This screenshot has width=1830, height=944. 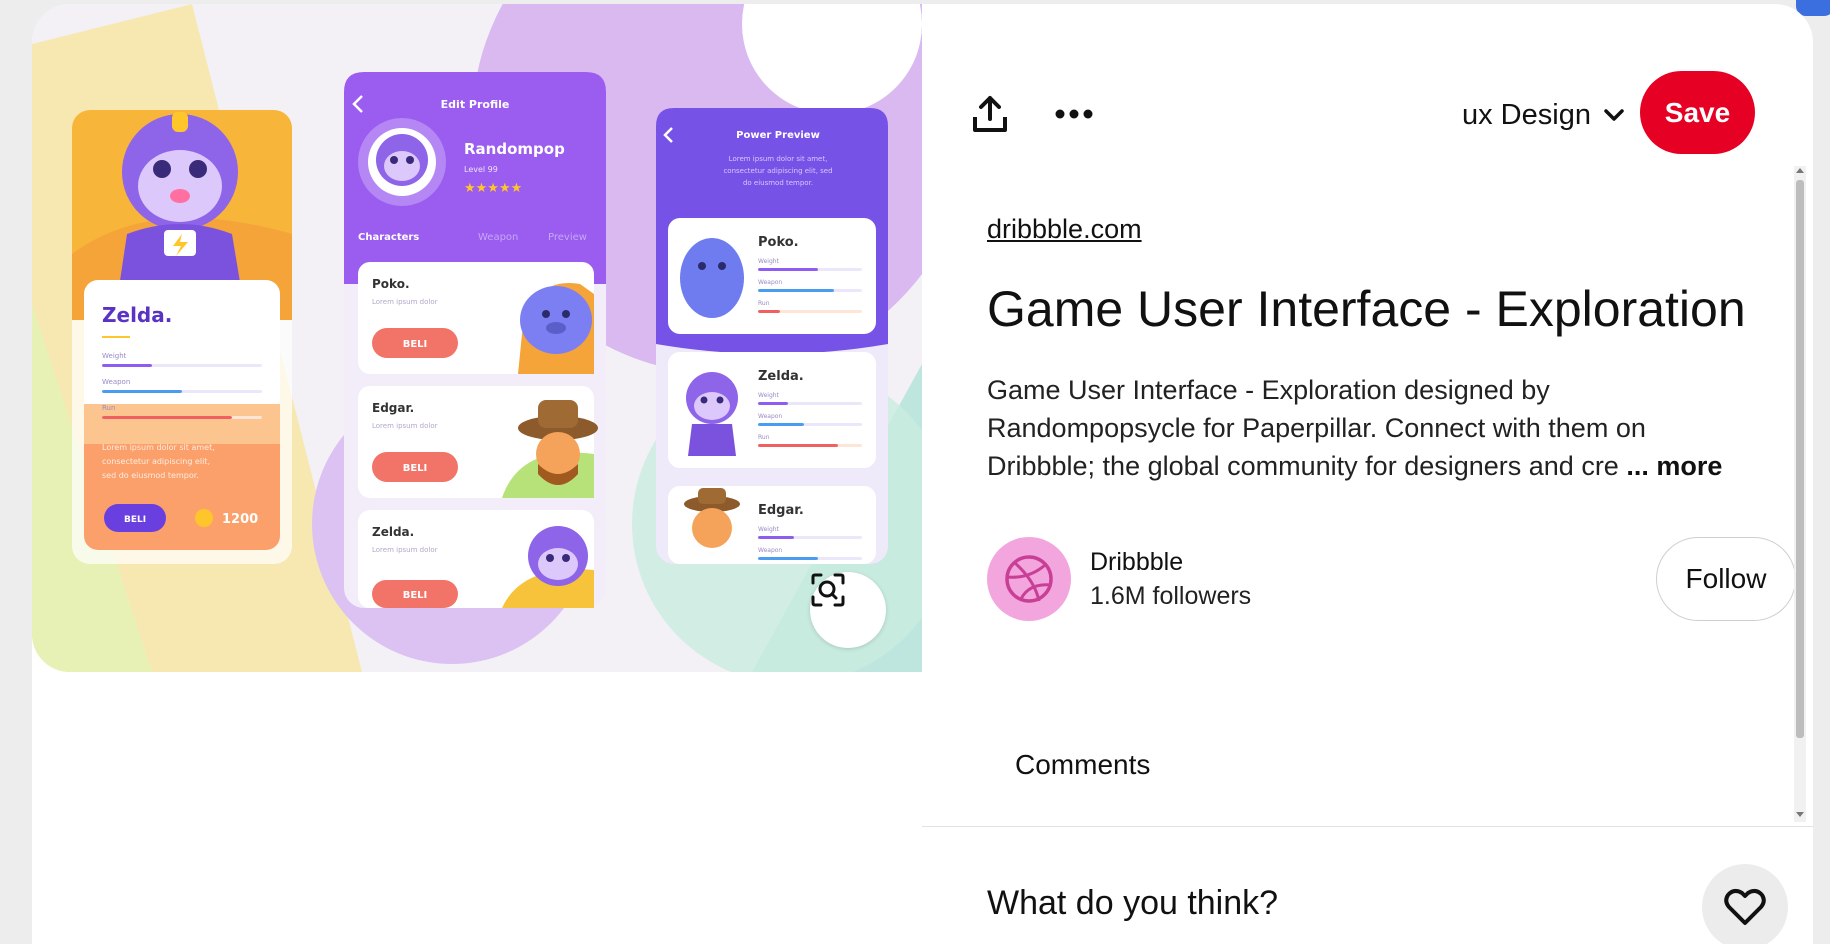 What do you see at coordinates (567, 237) in the screenshot?
I see `svg-text: Preview` at bounding box center [567, 237].